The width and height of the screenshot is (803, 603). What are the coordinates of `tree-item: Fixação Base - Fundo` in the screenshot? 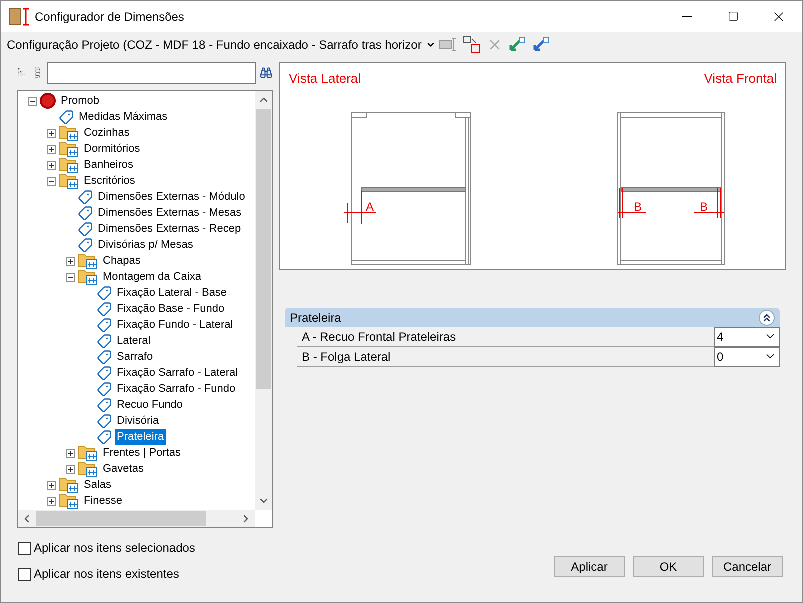 It's located at (171, 309).